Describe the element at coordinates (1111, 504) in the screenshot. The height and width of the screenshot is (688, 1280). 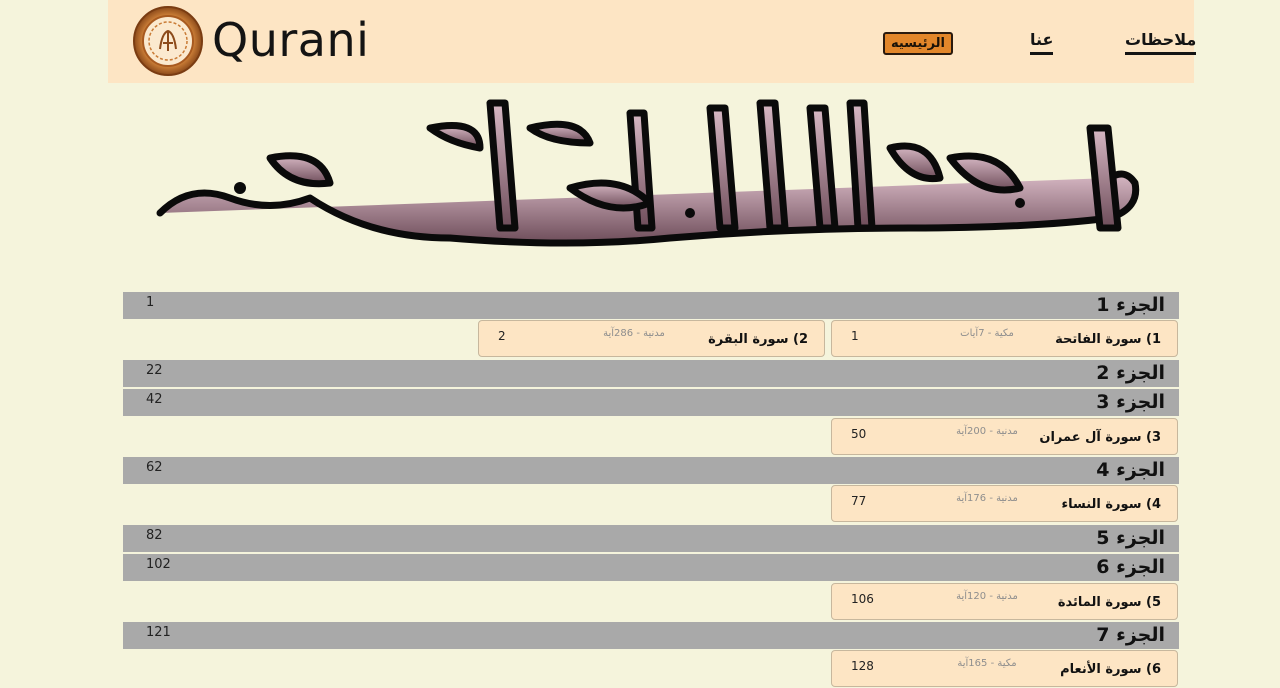
I see `surah-name: 4) سورة النساء` at that location.